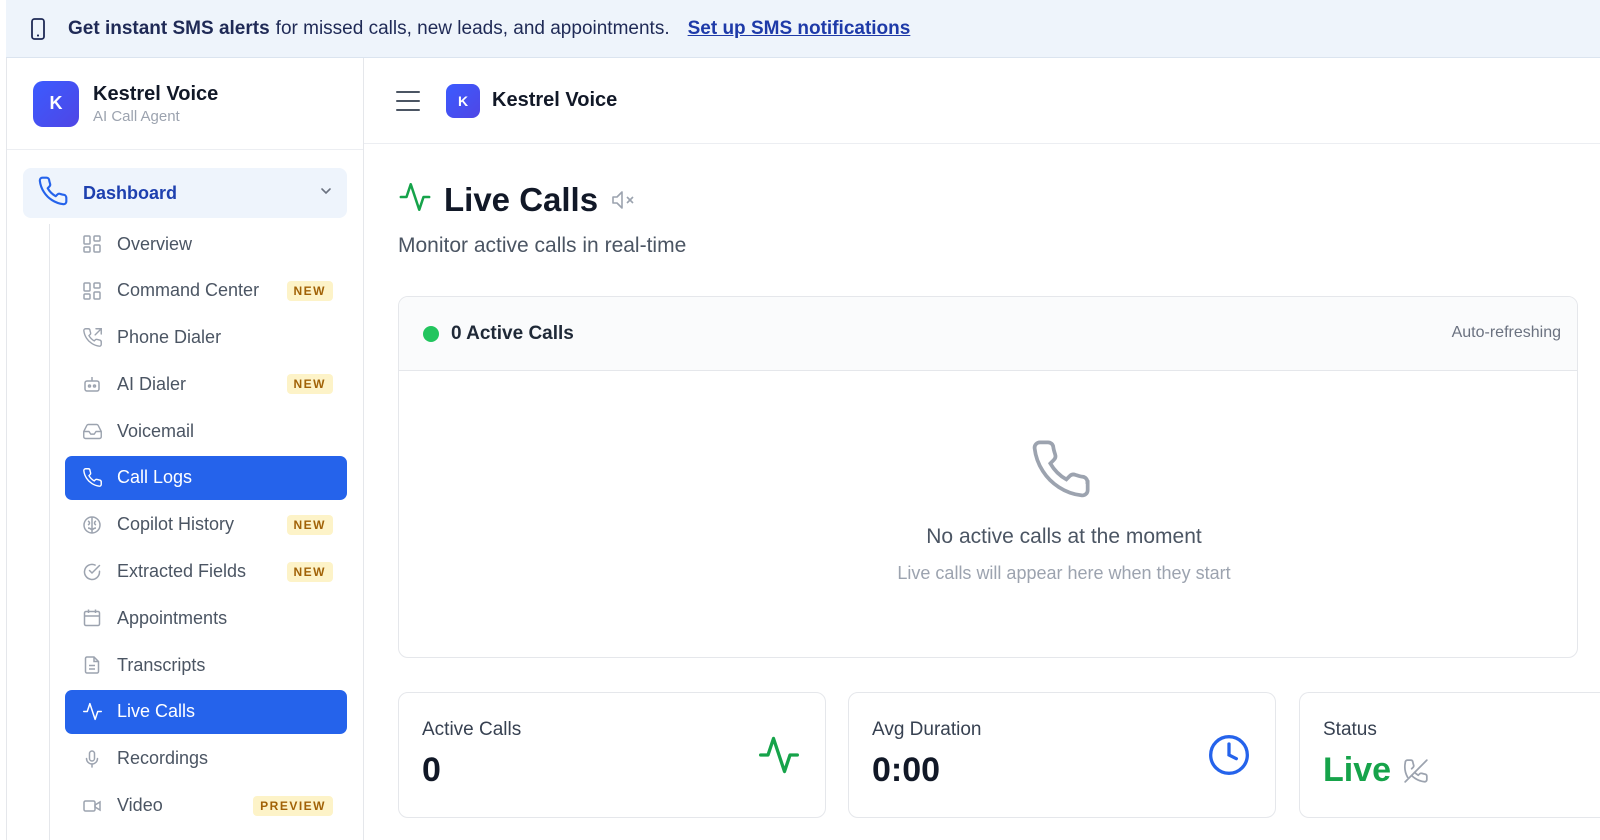 The image size is (1600, 840). What do you see at coordinates (326, 193) in the screenshot?
I see `chevron-down-icon` at bounding box center [326, 193].